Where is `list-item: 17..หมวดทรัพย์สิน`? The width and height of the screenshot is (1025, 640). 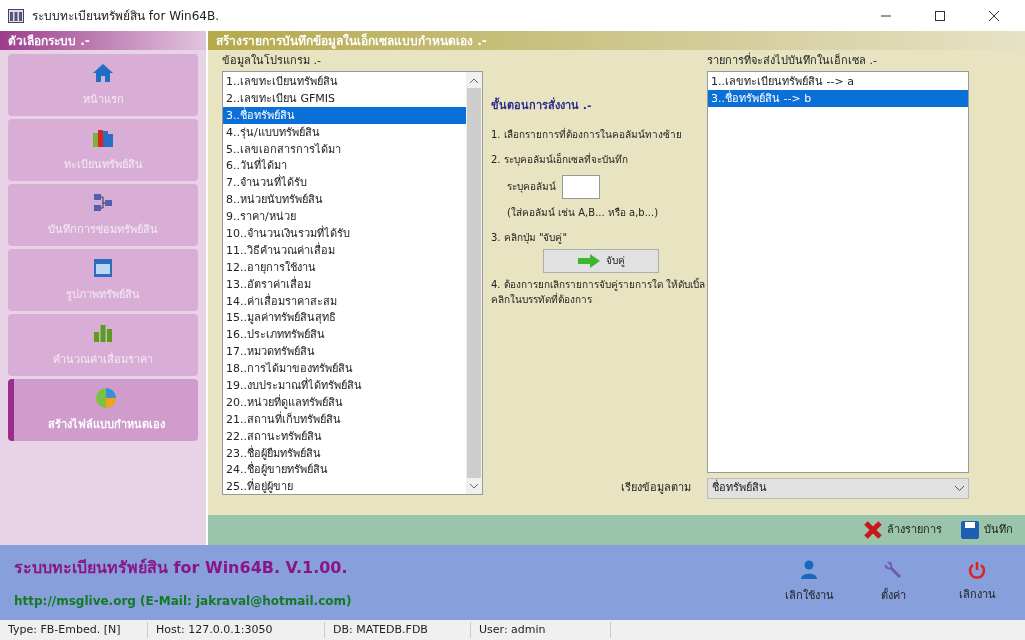 list-item: 17..หมวดทรัพย์สิน is located at coordinates (344, 352).